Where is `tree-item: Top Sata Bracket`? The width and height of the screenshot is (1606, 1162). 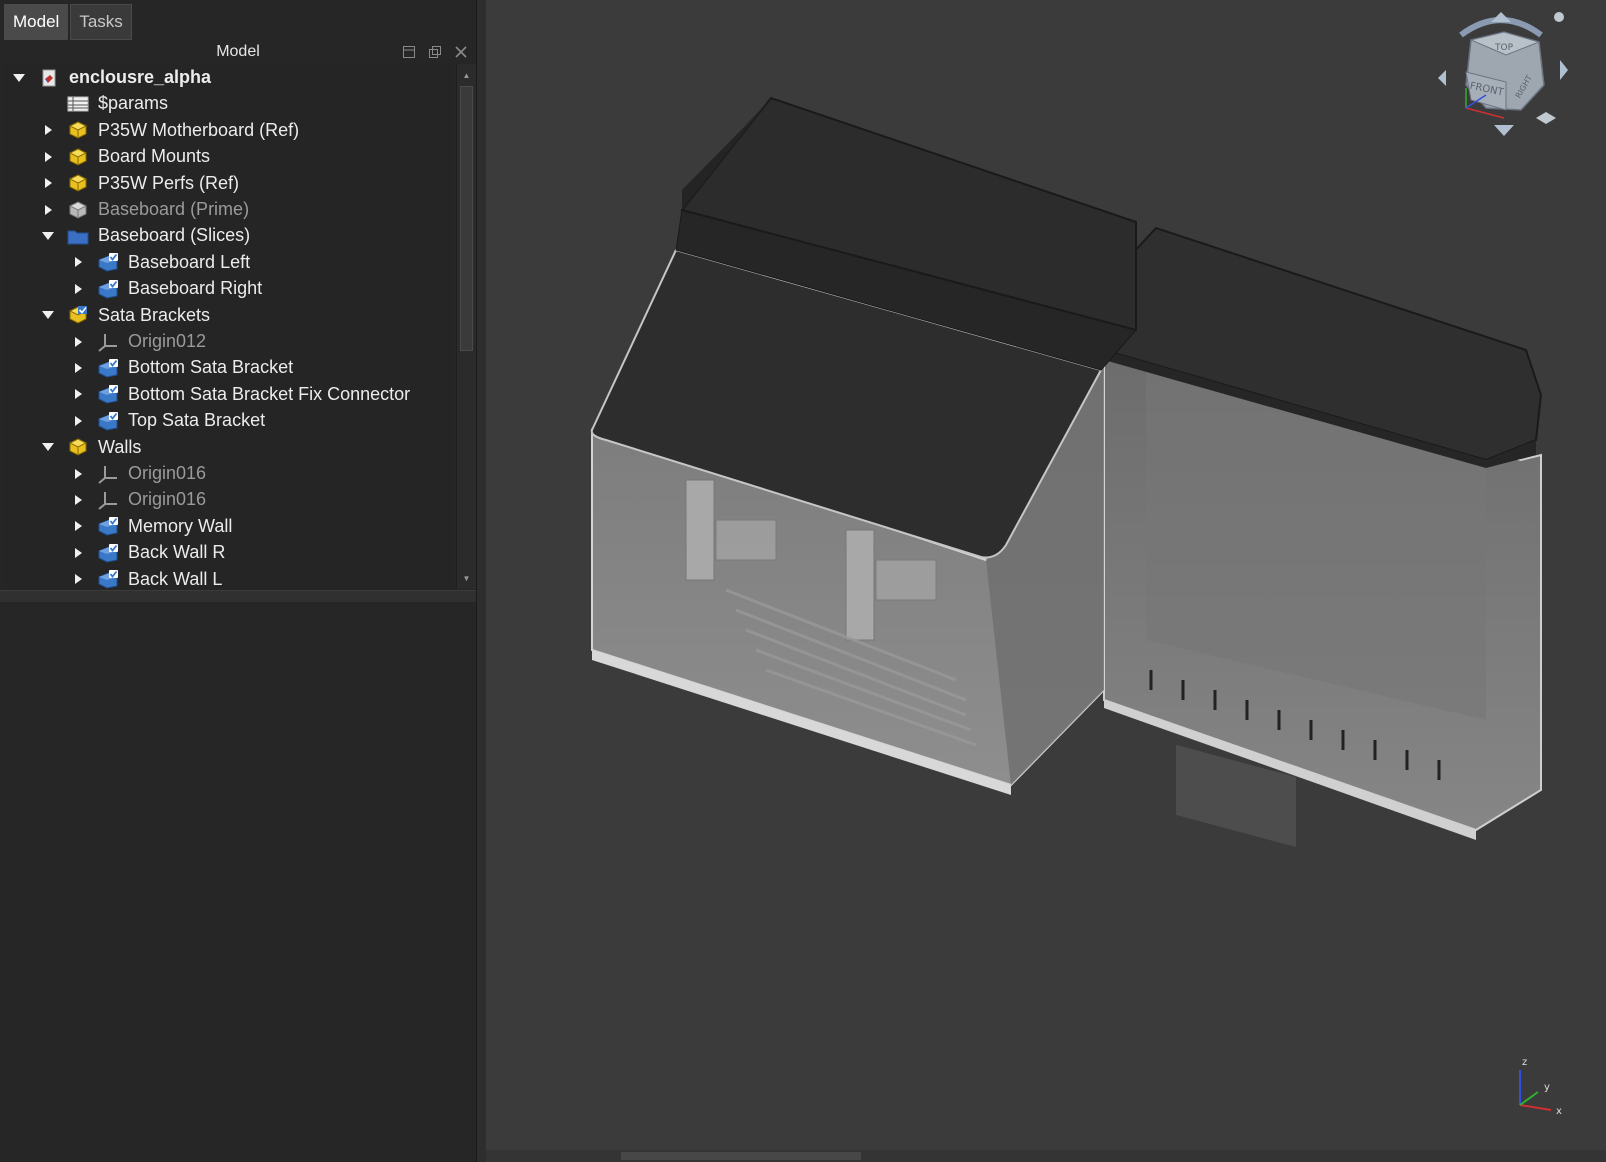 tree-item: Top Sata Bracket is located at coordinates (166, 420).